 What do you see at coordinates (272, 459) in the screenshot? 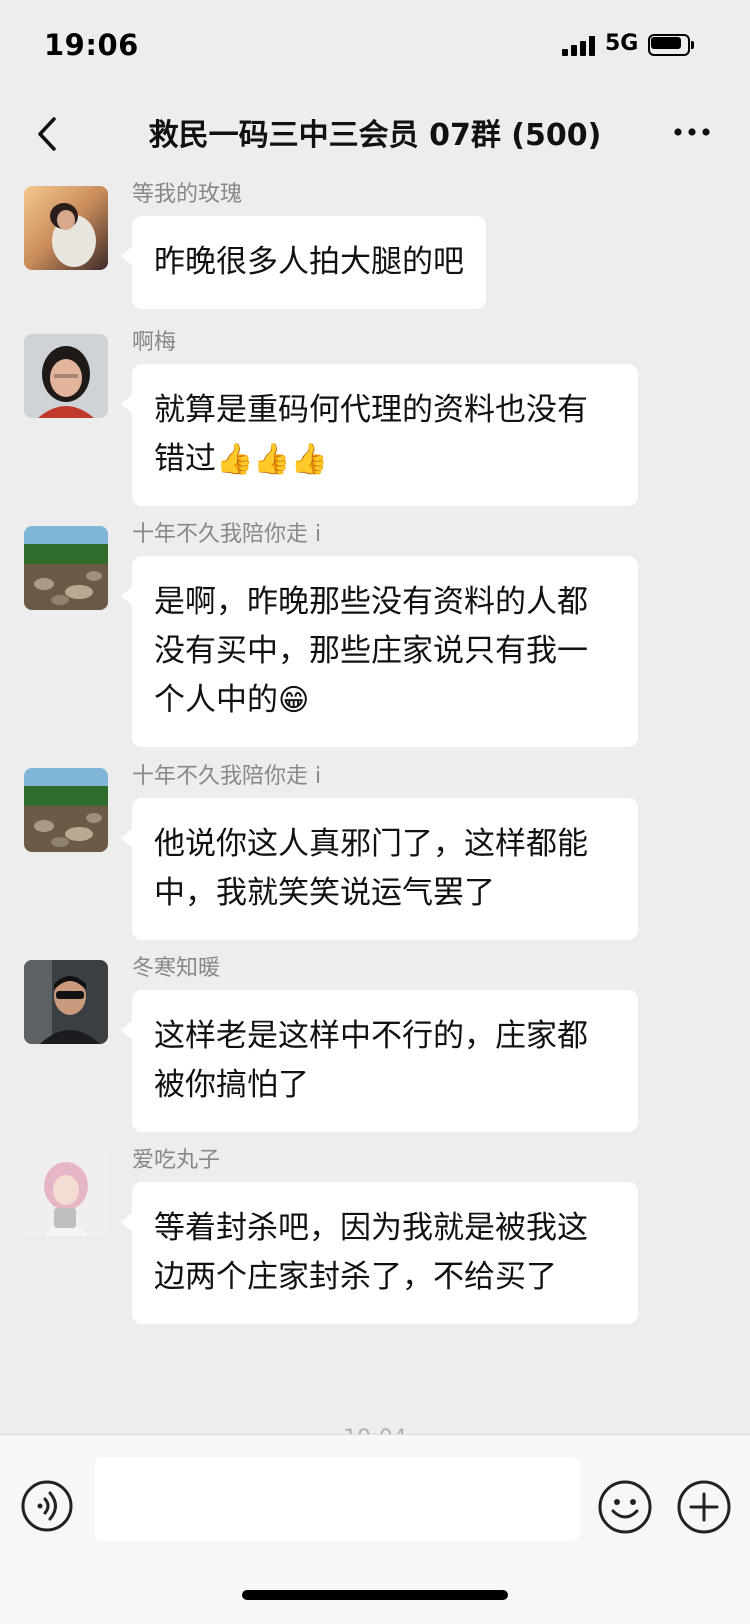
I see `thumbs-up-emoji: 👍👍👍` at bounding box center [272, 459].